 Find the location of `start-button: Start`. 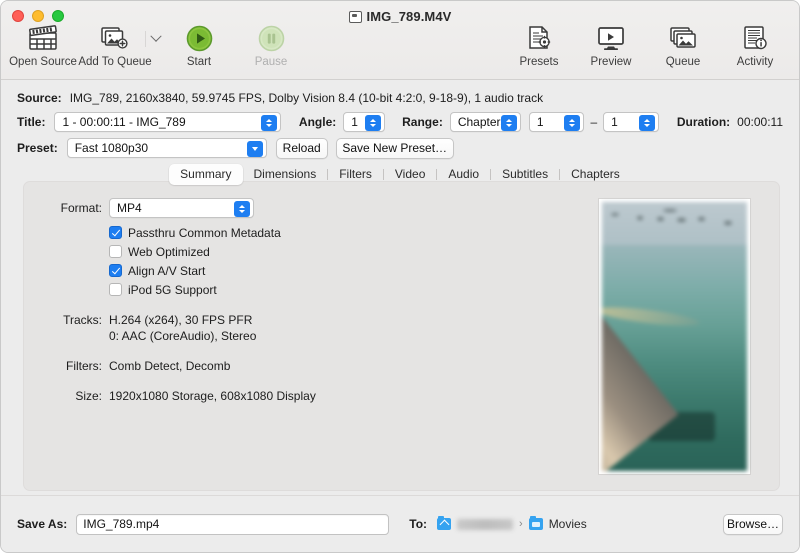

start-button: Start is located at coordinates (199, 45).